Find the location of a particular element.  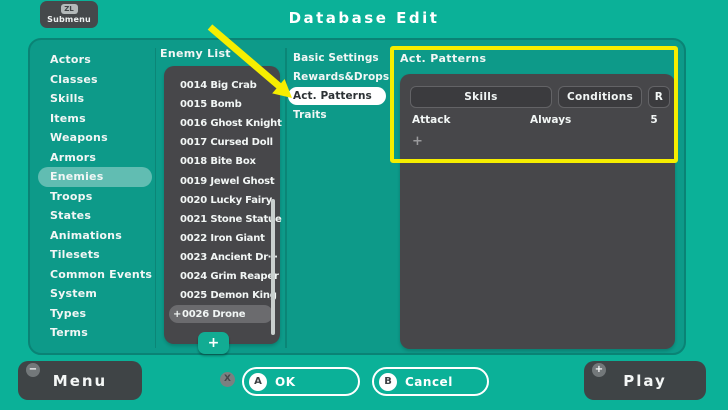

enemy-list-item: 0023 Ancient Dr⋯ is located at coordinates (222, 257).